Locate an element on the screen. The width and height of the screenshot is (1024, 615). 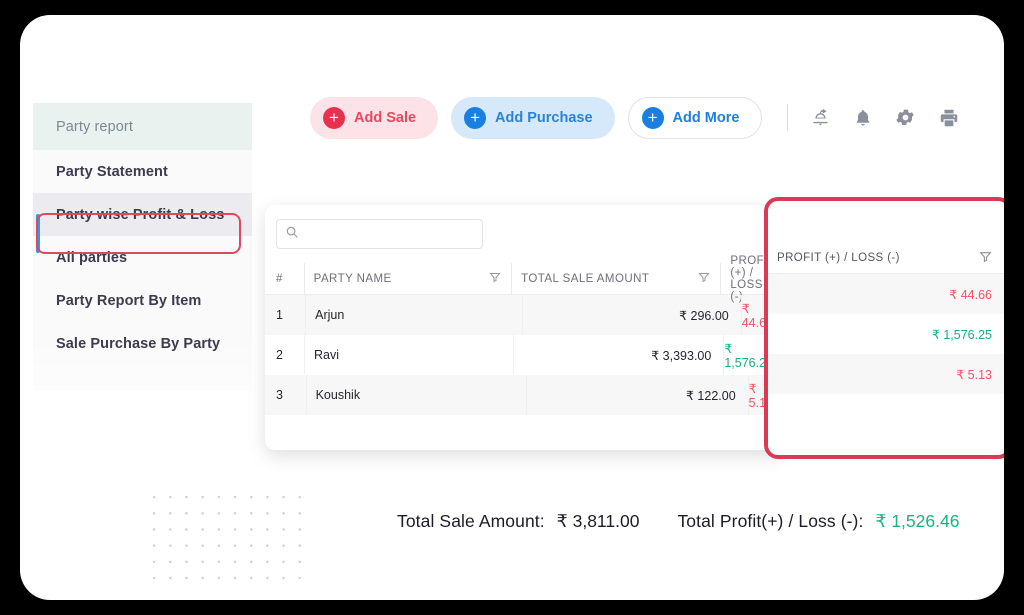
column-header-total-sale-amount: TOTAL SALE AMOUNT is located at coordinates (615, 278).